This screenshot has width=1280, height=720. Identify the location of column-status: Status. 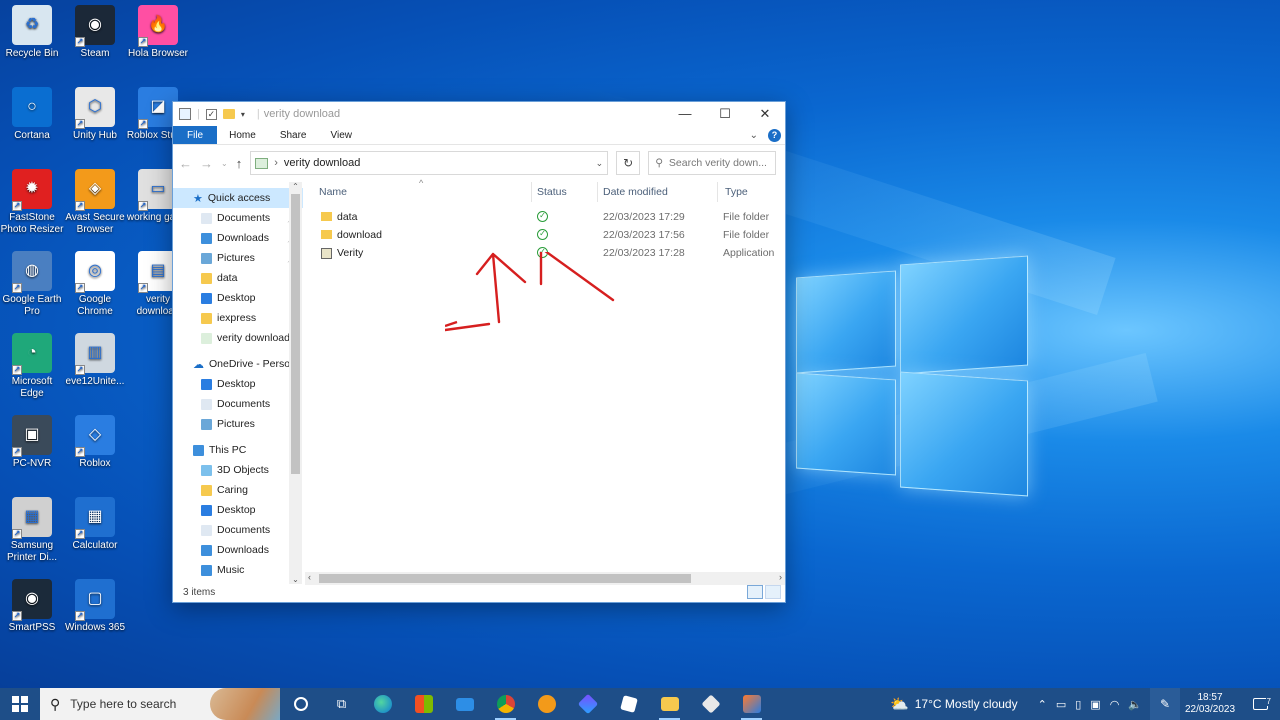
(563, 192).